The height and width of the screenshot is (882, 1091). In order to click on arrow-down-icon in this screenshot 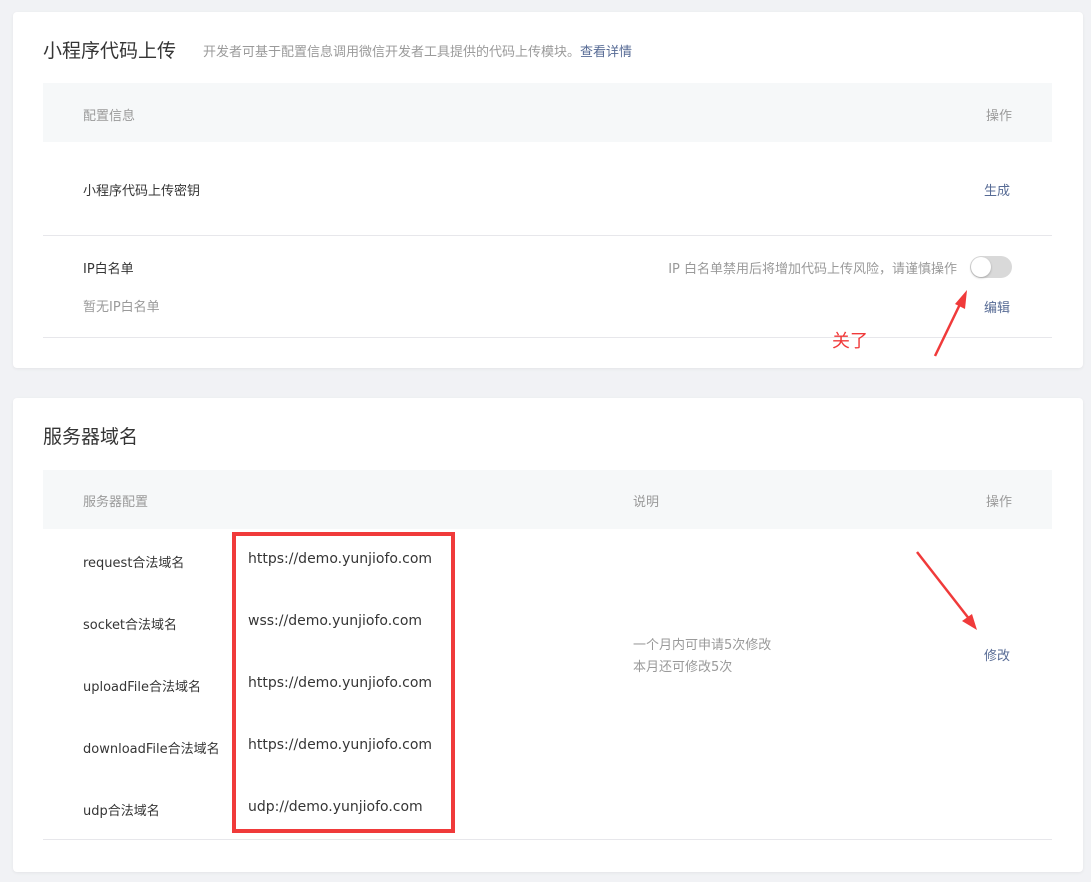, I will do `click(946, 590)`.